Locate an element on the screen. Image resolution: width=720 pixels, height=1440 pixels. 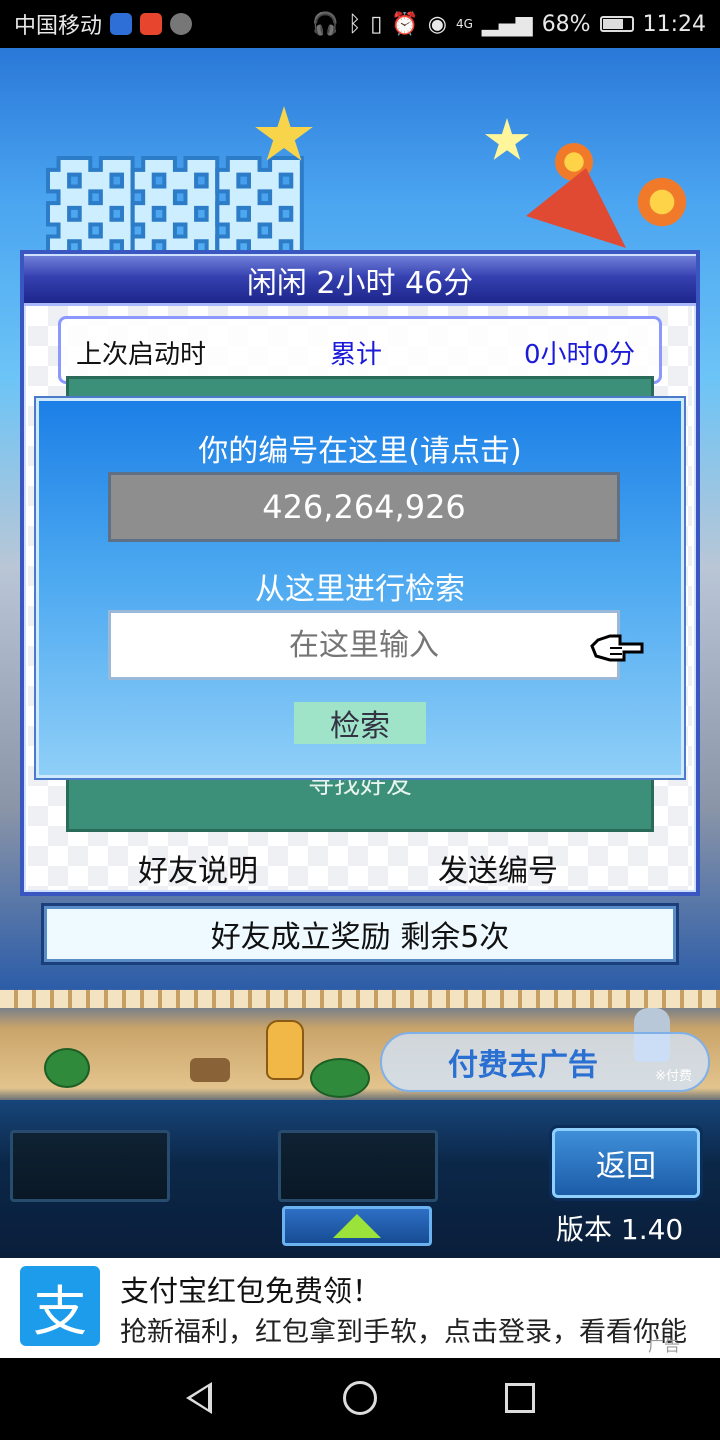
version-label: 版本 1.40 is located at coordinates (620, 1229).